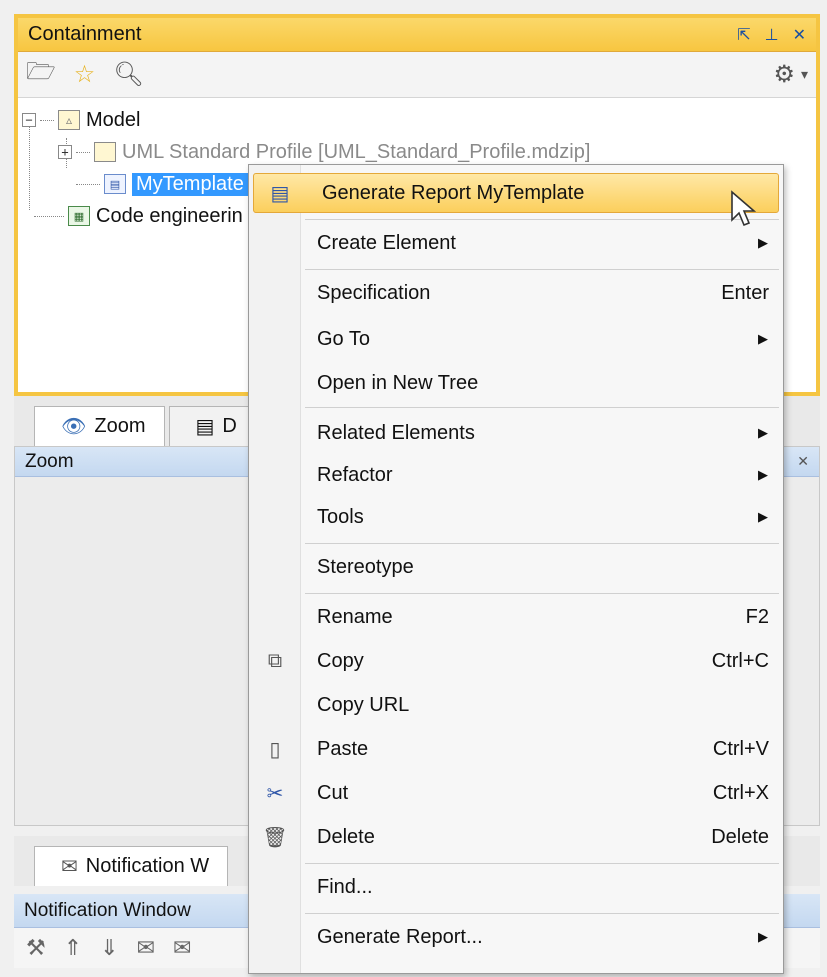  Describe the element at coordinates (169, 215) in the screenshot. I see `tree-label: Code engineerin` at that location.